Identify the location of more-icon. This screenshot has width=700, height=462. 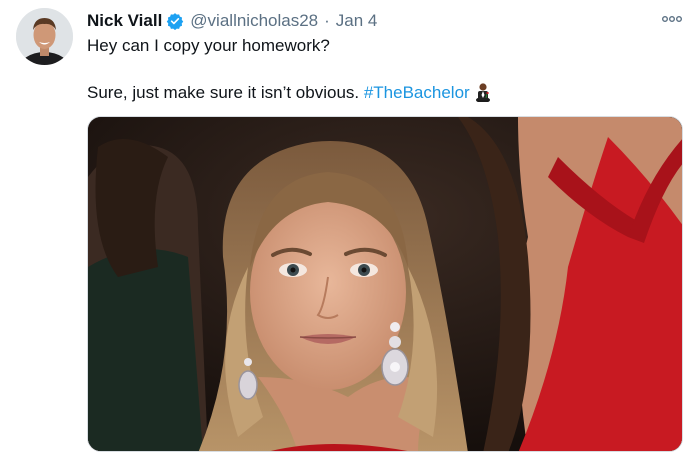
(672, 19).